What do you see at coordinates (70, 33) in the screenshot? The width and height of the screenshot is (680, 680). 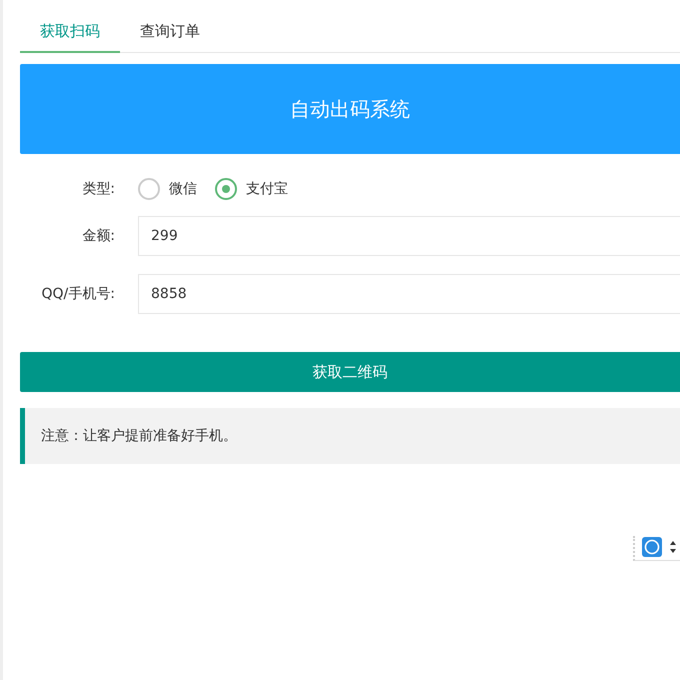 I see `tab: 获取扫码` at bounding box center [70, 33].